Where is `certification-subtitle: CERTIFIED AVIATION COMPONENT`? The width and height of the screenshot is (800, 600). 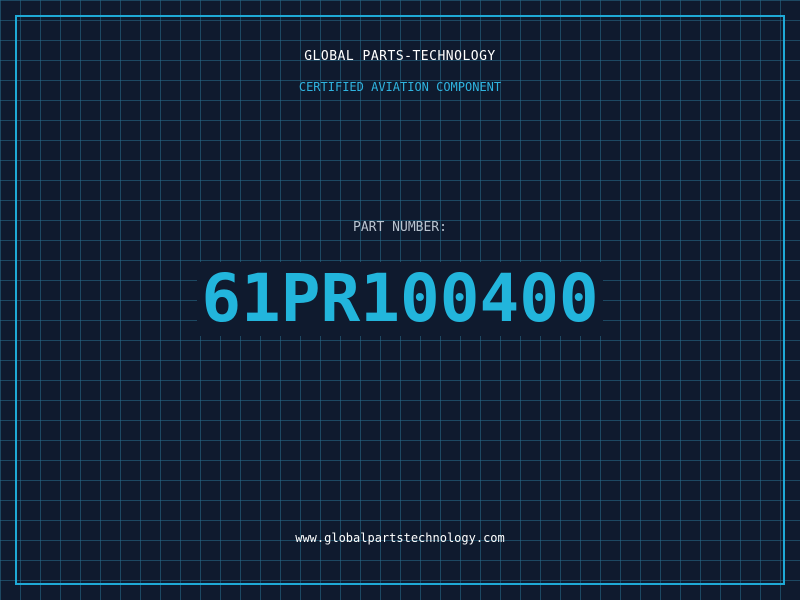
certification-subtitle: CERTIFIED AVIATION COMPONENT is located at coordinates (400, 87).